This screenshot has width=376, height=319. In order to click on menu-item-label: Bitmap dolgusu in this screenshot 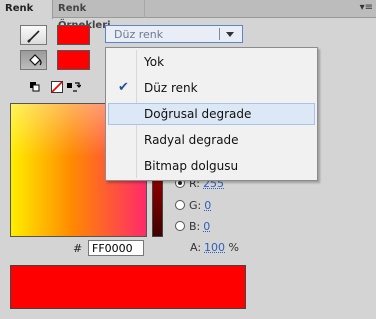, I will do `click(191, 166)`.